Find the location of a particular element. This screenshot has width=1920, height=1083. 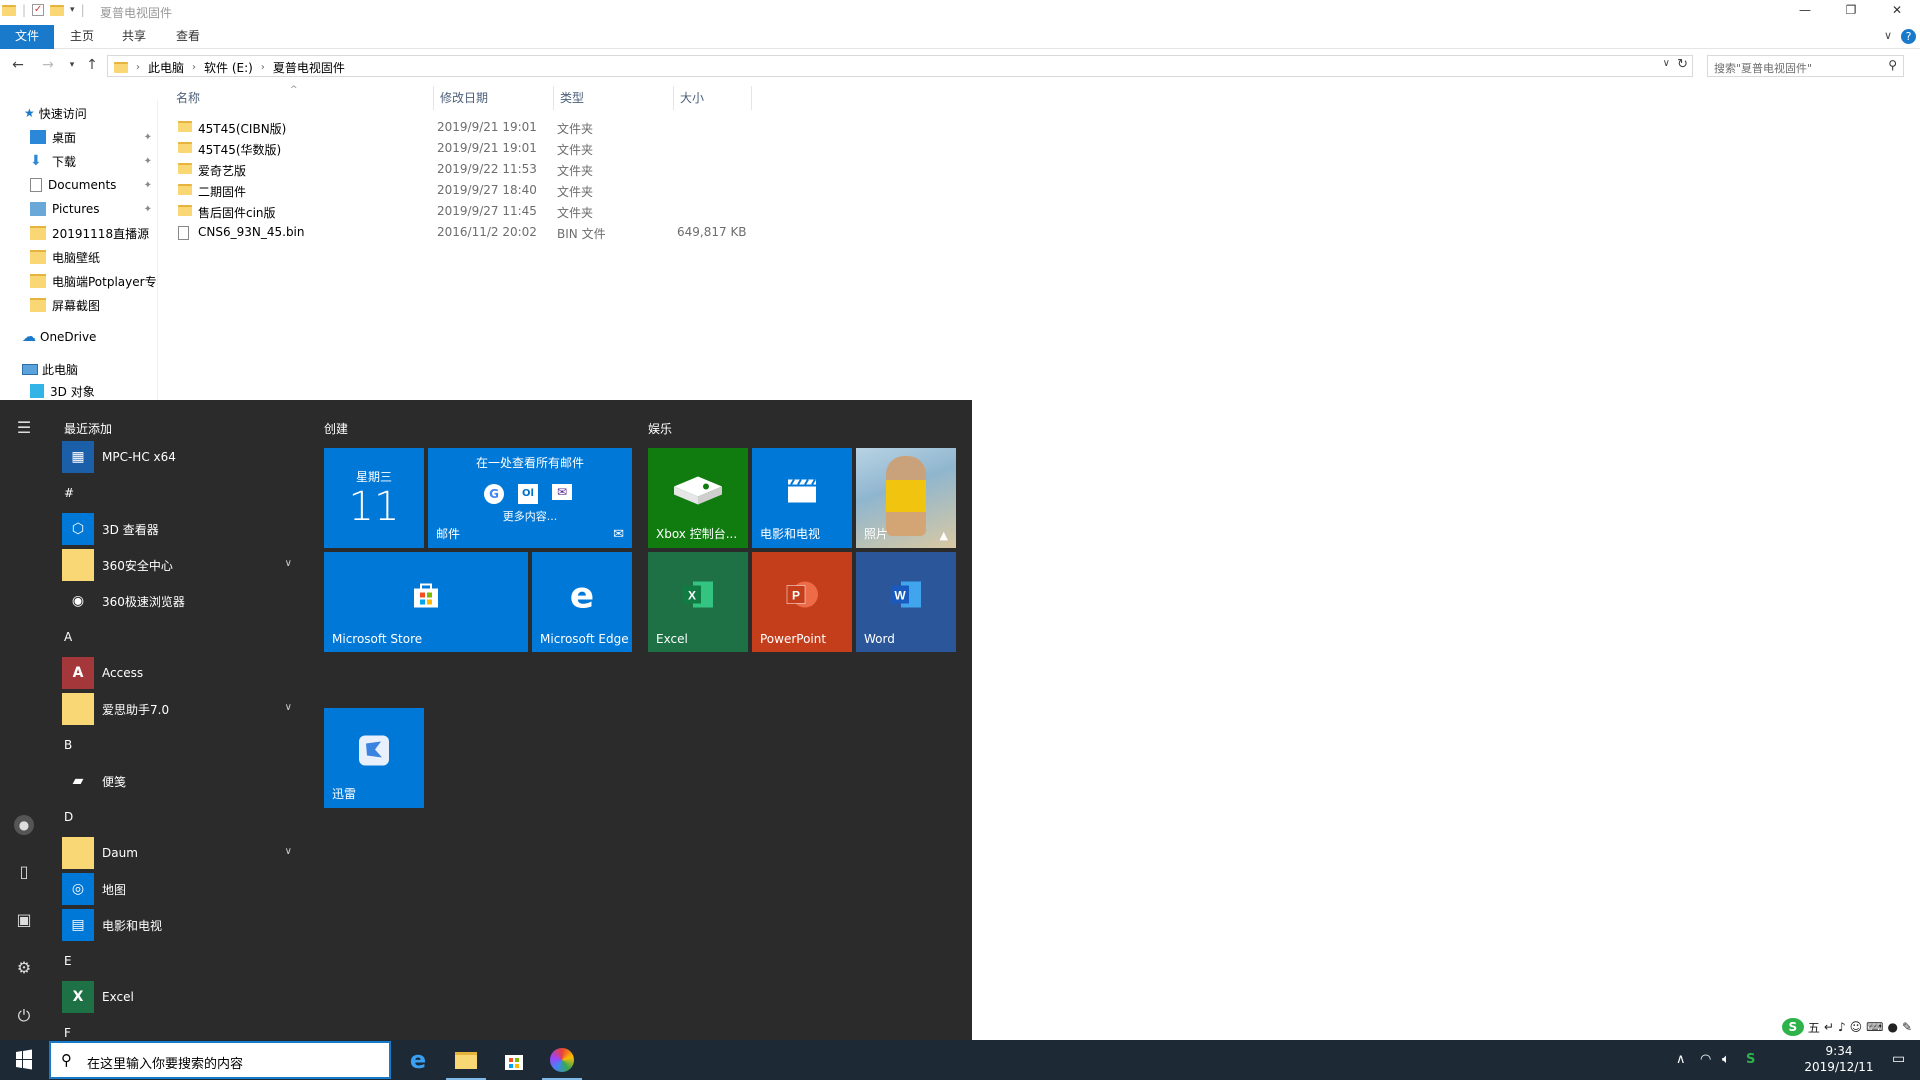

app-list-item: ▰ 便笺 is located at coordinates (182, 781).